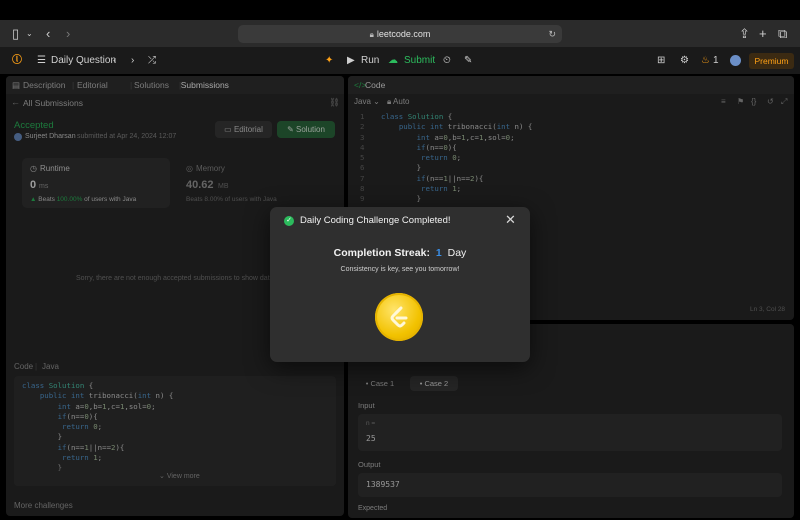  What do you see at coordinates (370, 61) in the screenshot?
I see `run-button: Run` at bounding box center [370, 61].